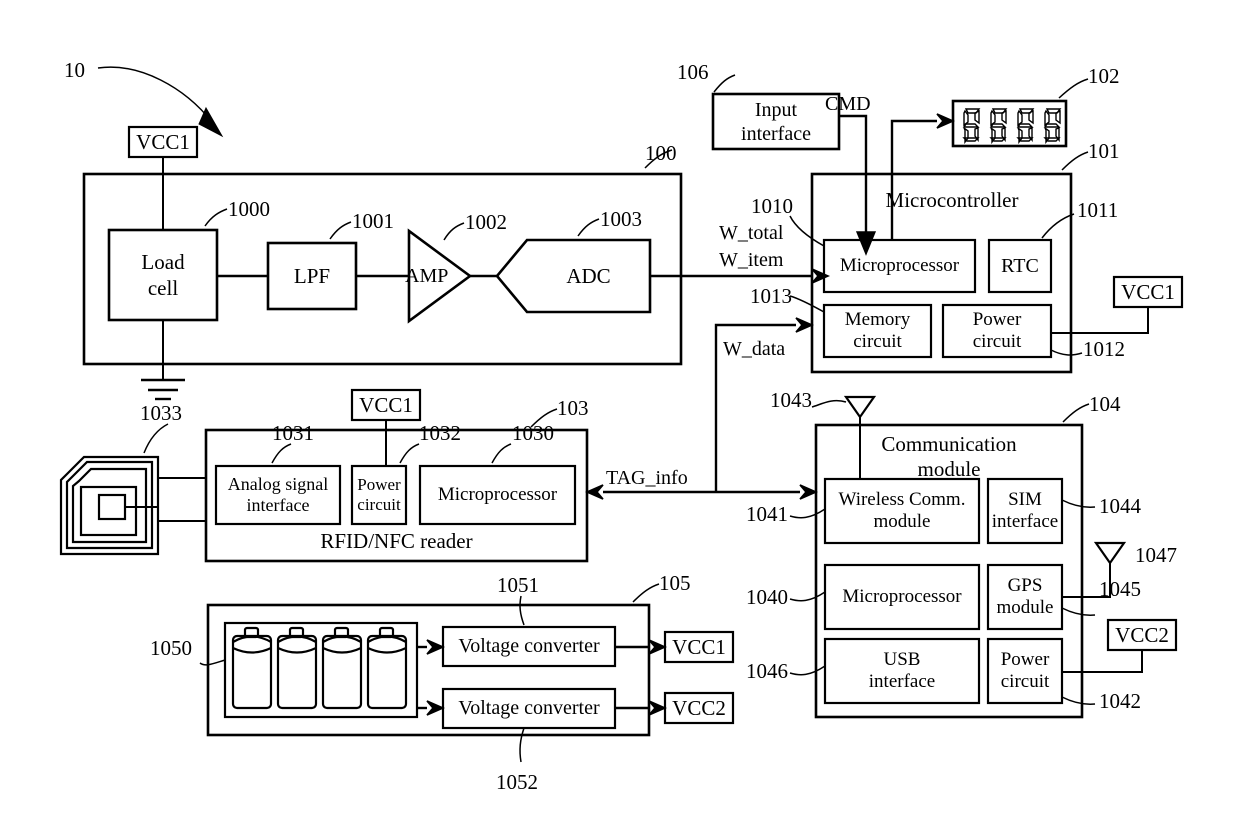 This screenshot has height=835, width=1240. What do you see at coordinates (497, 494) in the screenshot?
I see `rfid-microprocessor-label: Microprocessor` at bounding box center [497, 494].